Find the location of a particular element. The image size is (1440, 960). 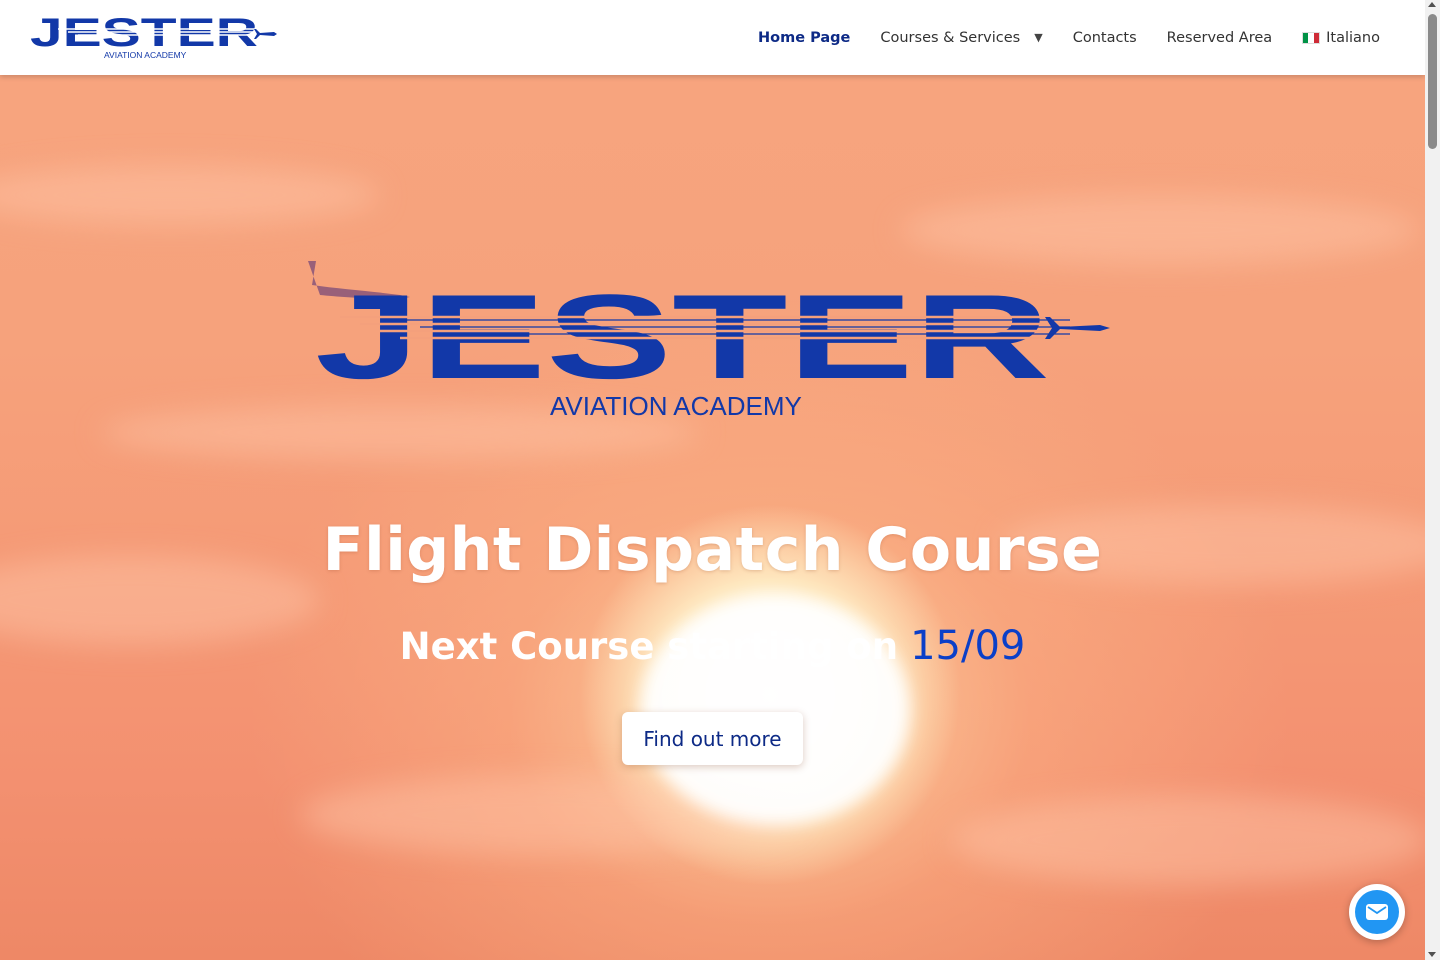

nav-contacts: Contacts is located at coordinates (1105, 38).